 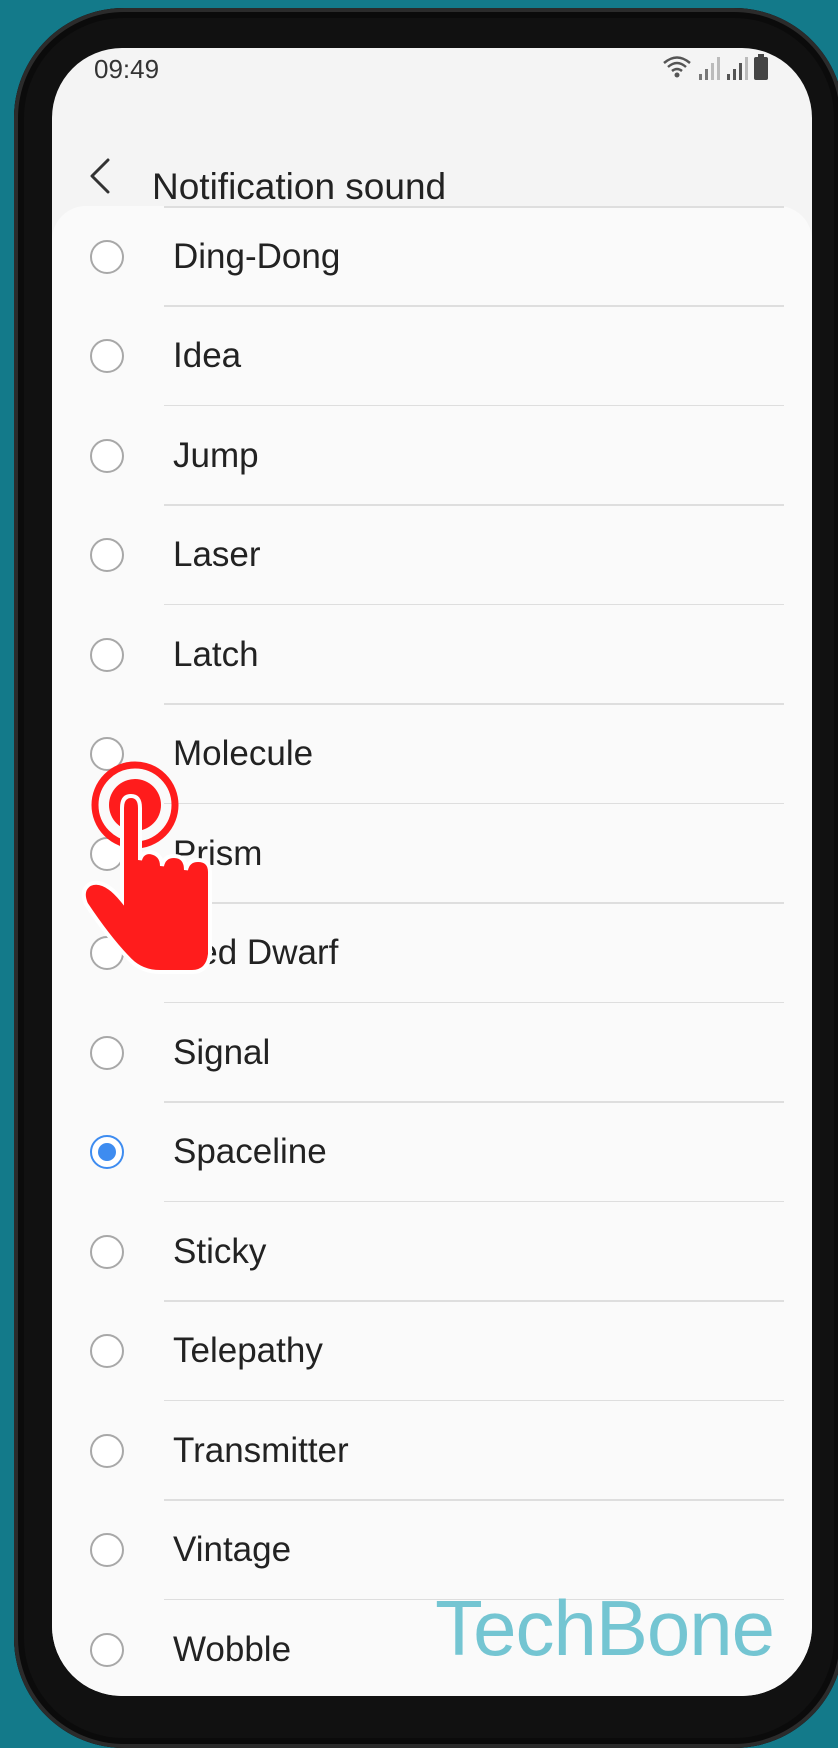 What do you see at coordinates (677, 67) in the screenshot?
I see `wifi-icon` at bounding box center [677, 67].